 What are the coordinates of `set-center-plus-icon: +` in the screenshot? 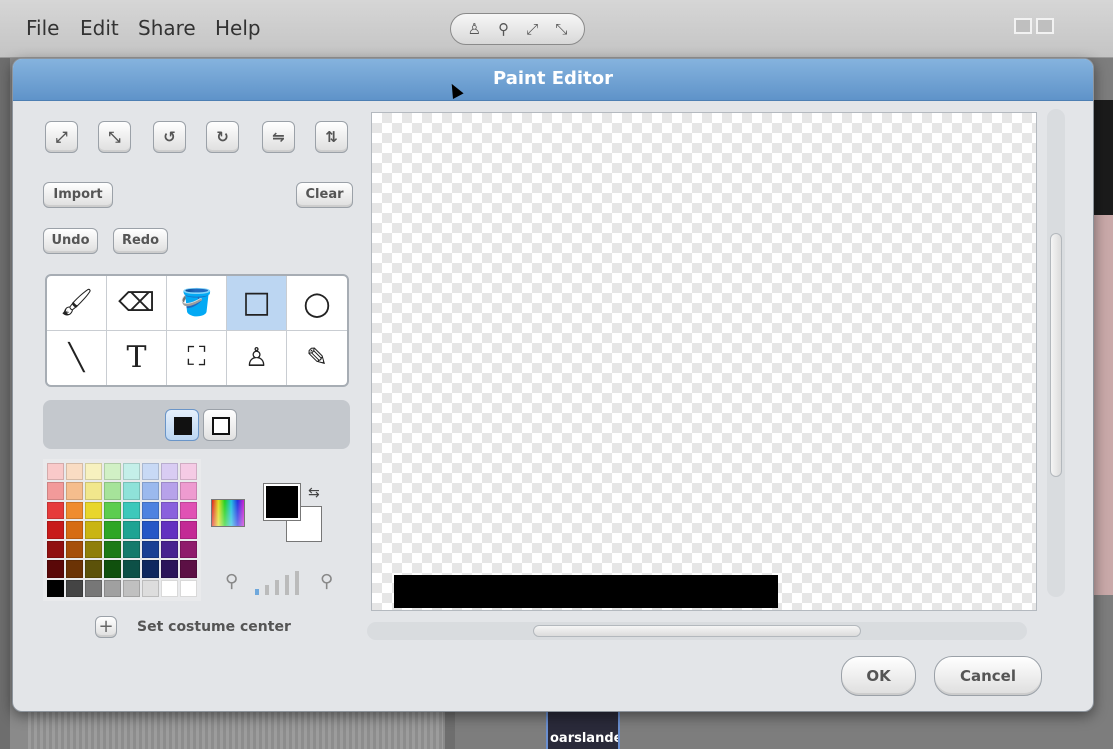 It's located at (106, 627).